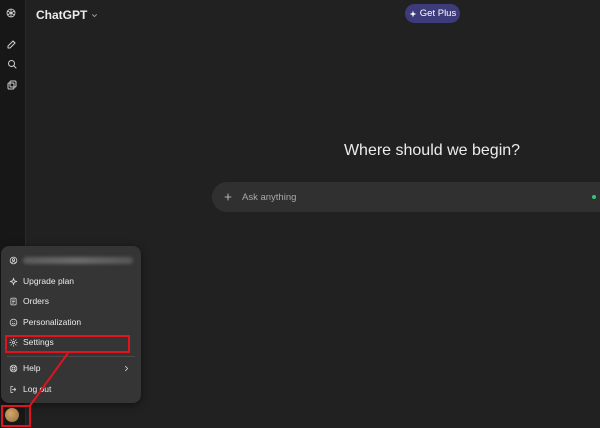 The width and height of the screenshot is (600, 428). Describe the element at coordinates (78, 260) in the screenshot. I see `account-email-redacted` at that location.